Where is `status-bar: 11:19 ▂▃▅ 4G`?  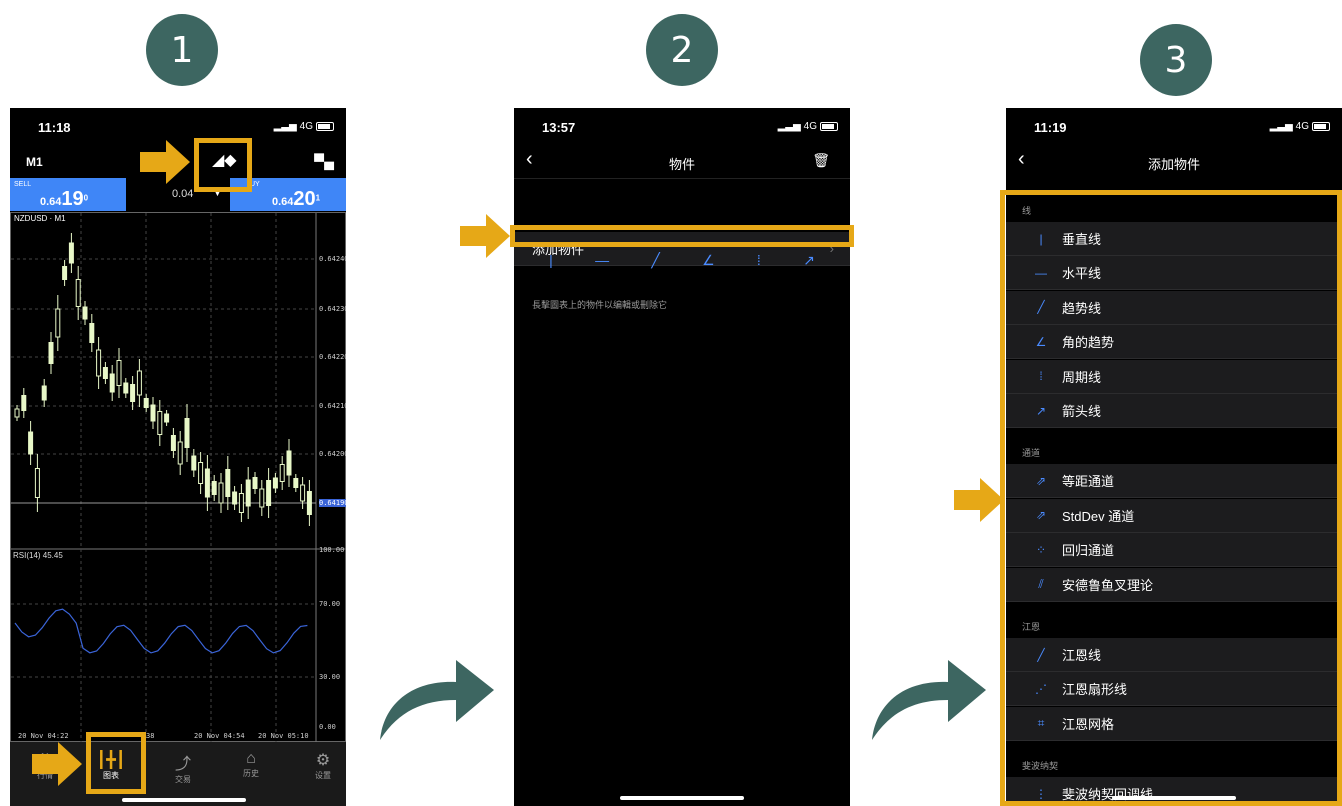
status-bar: 11:19 ▂▃▅ 4G is located at coordinates (1174, 128).